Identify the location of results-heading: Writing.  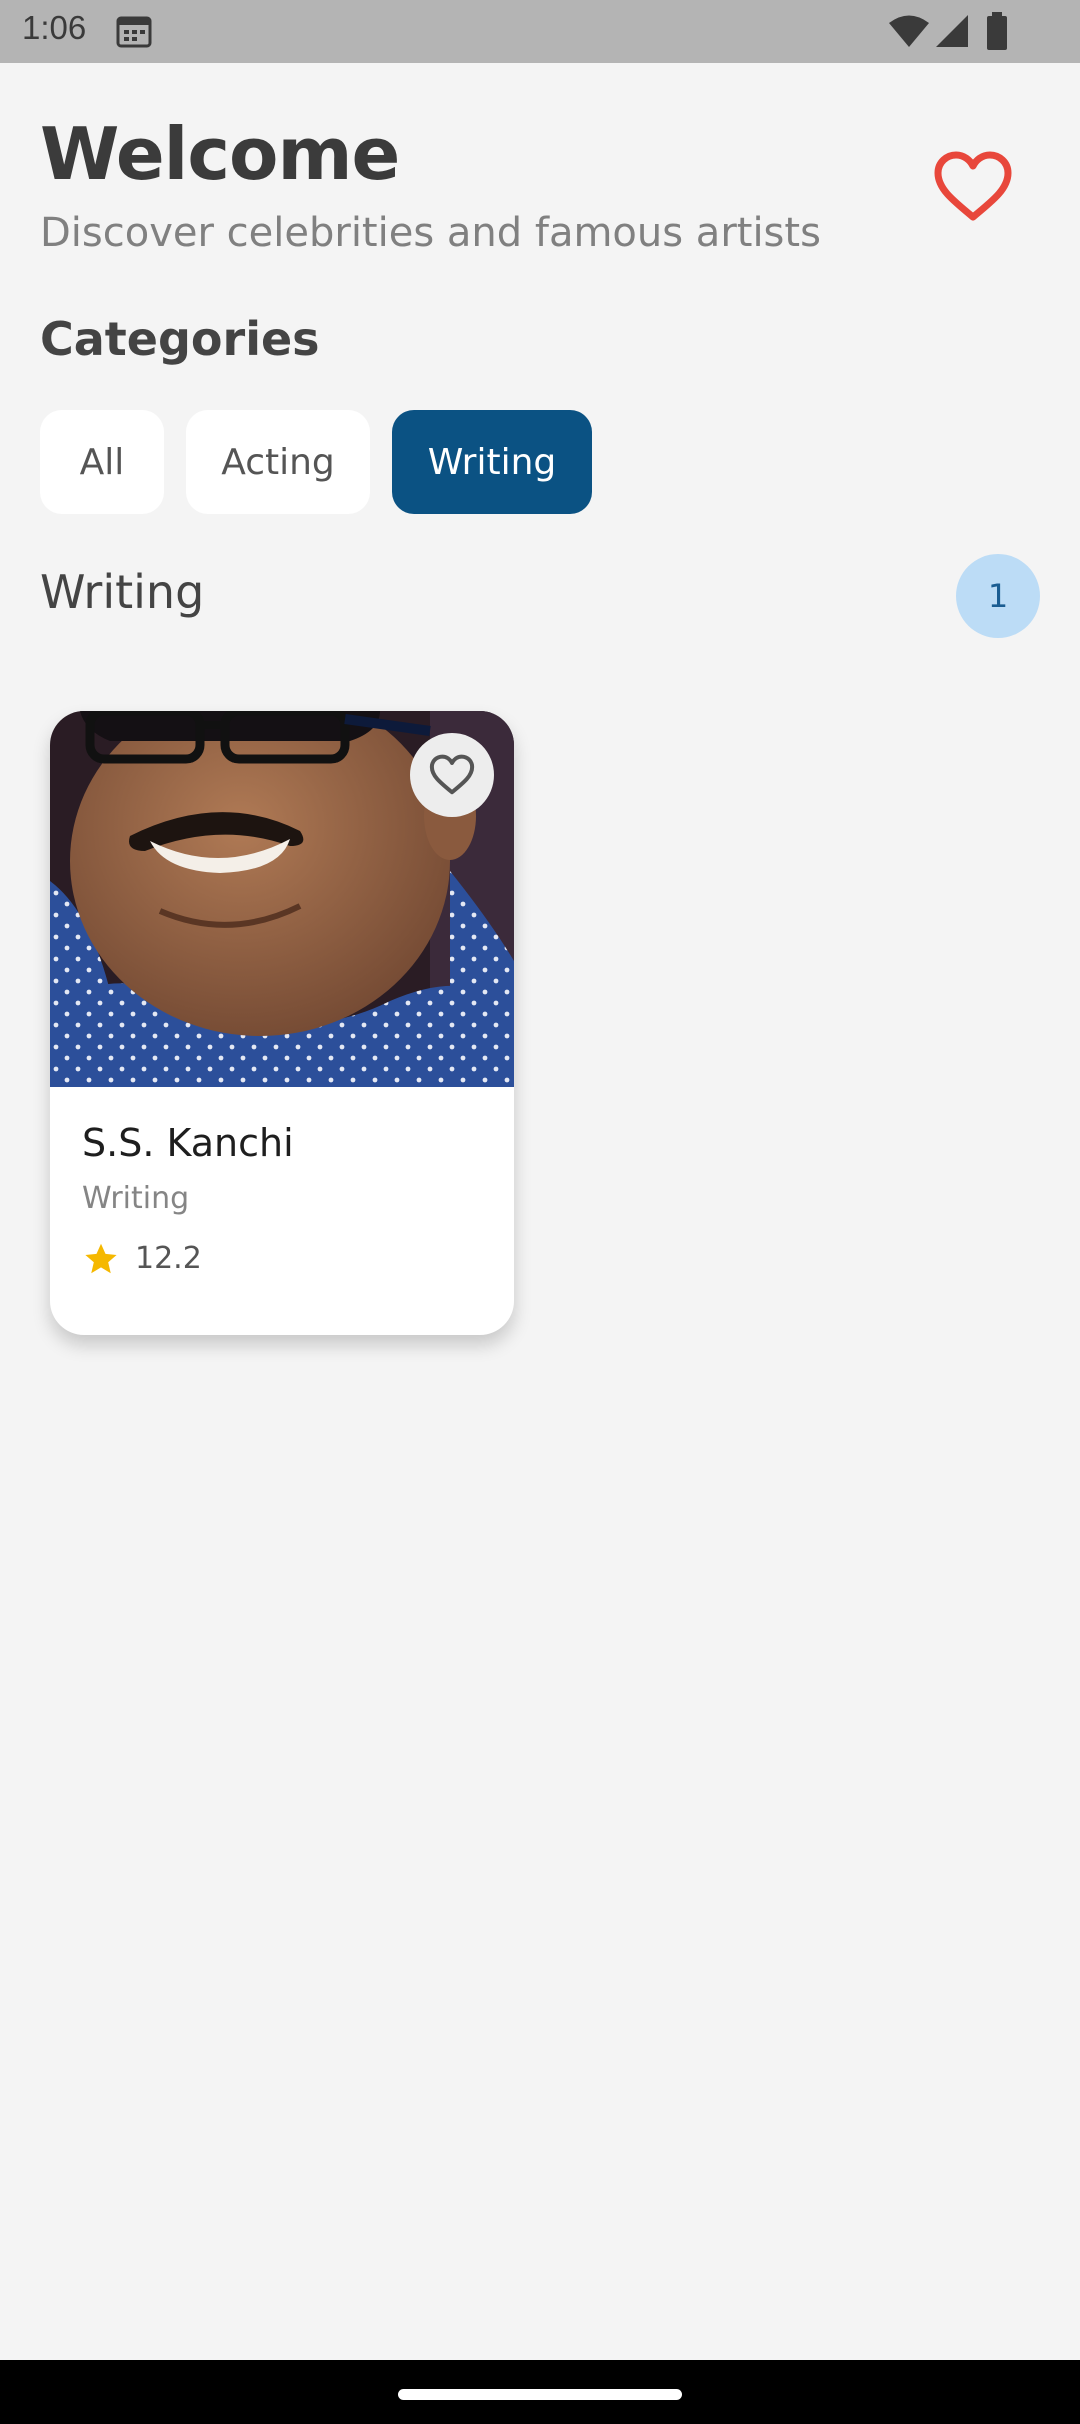
(122, 592).